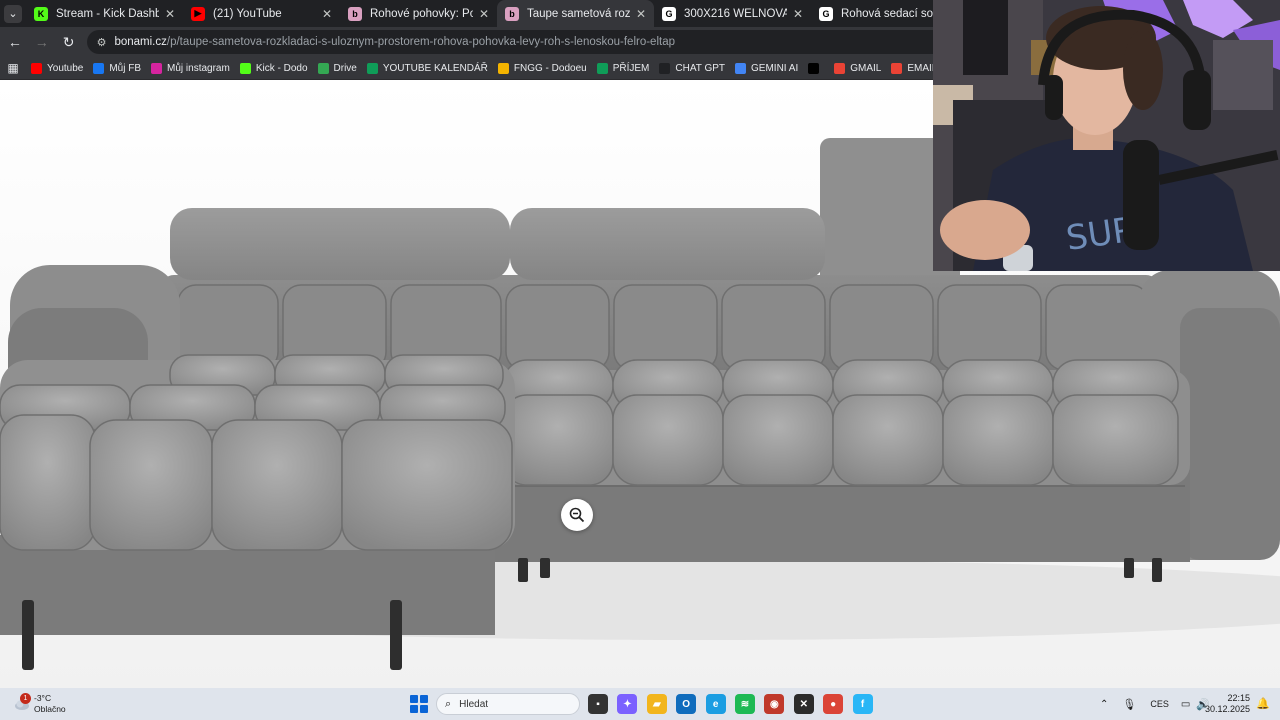  I want to click on language-indicator: CES, so click(1159, 704).